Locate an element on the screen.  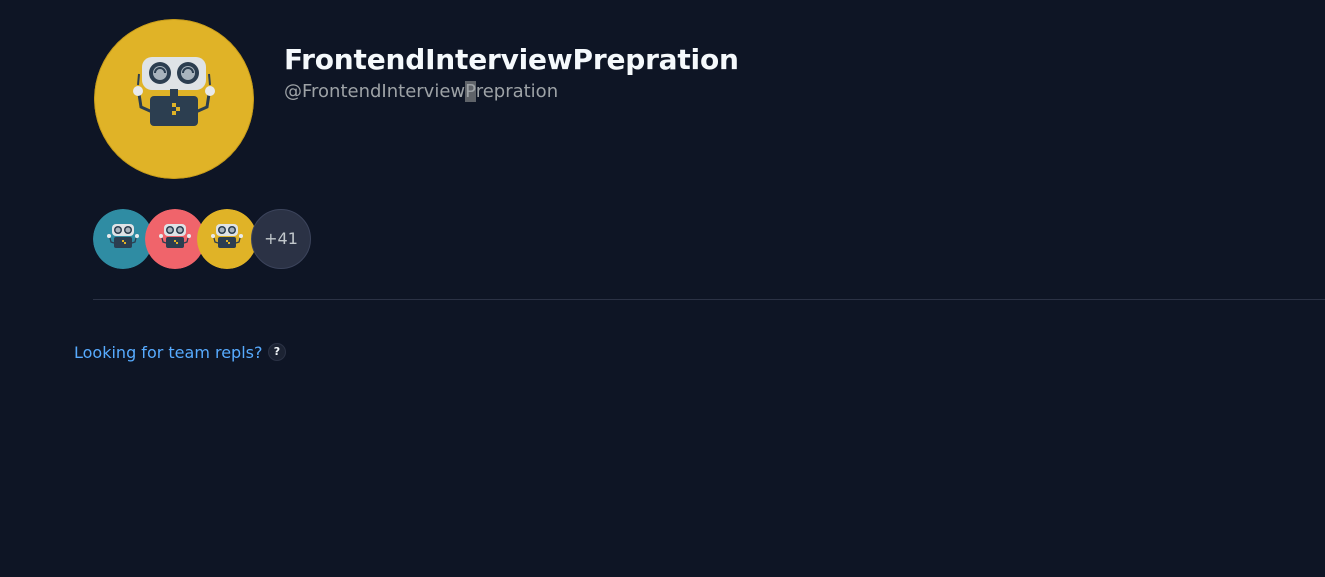
team-handle: @FrontendInterviewPrepration is located at coordinates (421, 92).